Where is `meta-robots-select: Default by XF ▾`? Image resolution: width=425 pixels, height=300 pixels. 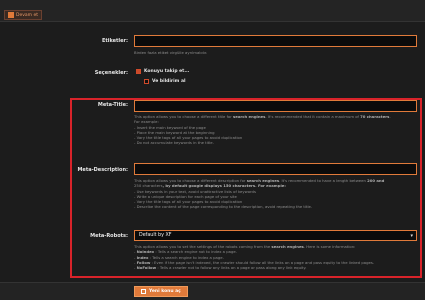 meta-robots-select: Default by XF ▾ is located at coordinates (275, 235).